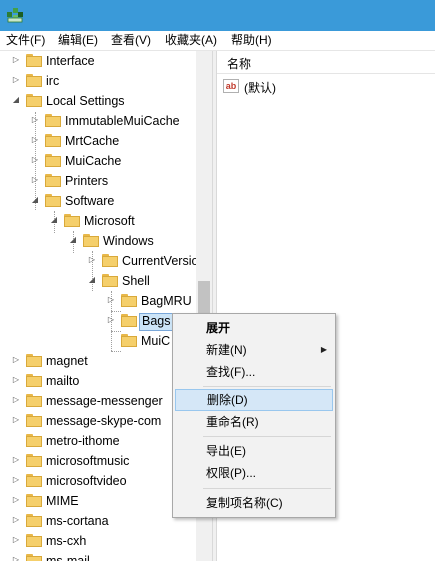 Image resolution: width=435 pixels, height=561 pixels. I want to click on tree-item: ▷ ms-cortana, so click(98, 521).